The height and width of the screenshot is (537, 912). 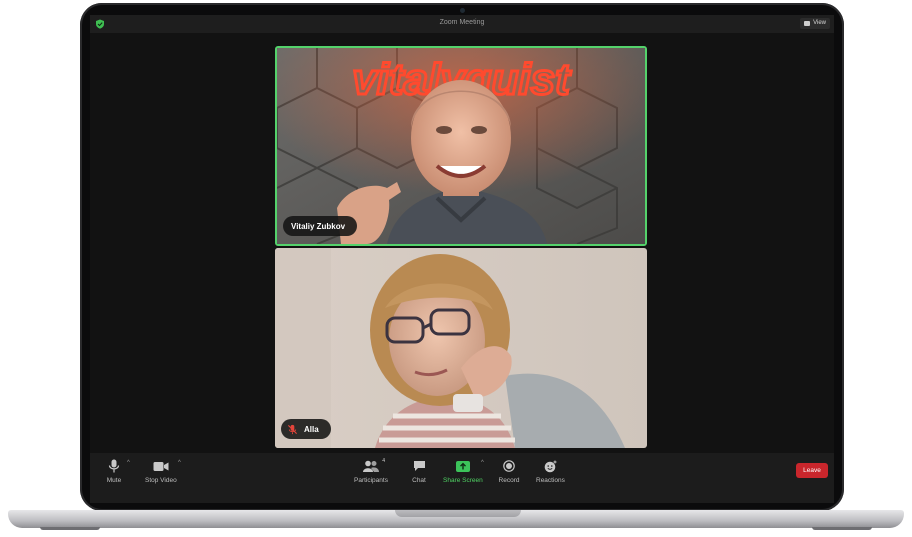 What do you see at coordinates (807, 23) in the screenshot?
I see `view-grid-icon` at bounding box center [807, 23].